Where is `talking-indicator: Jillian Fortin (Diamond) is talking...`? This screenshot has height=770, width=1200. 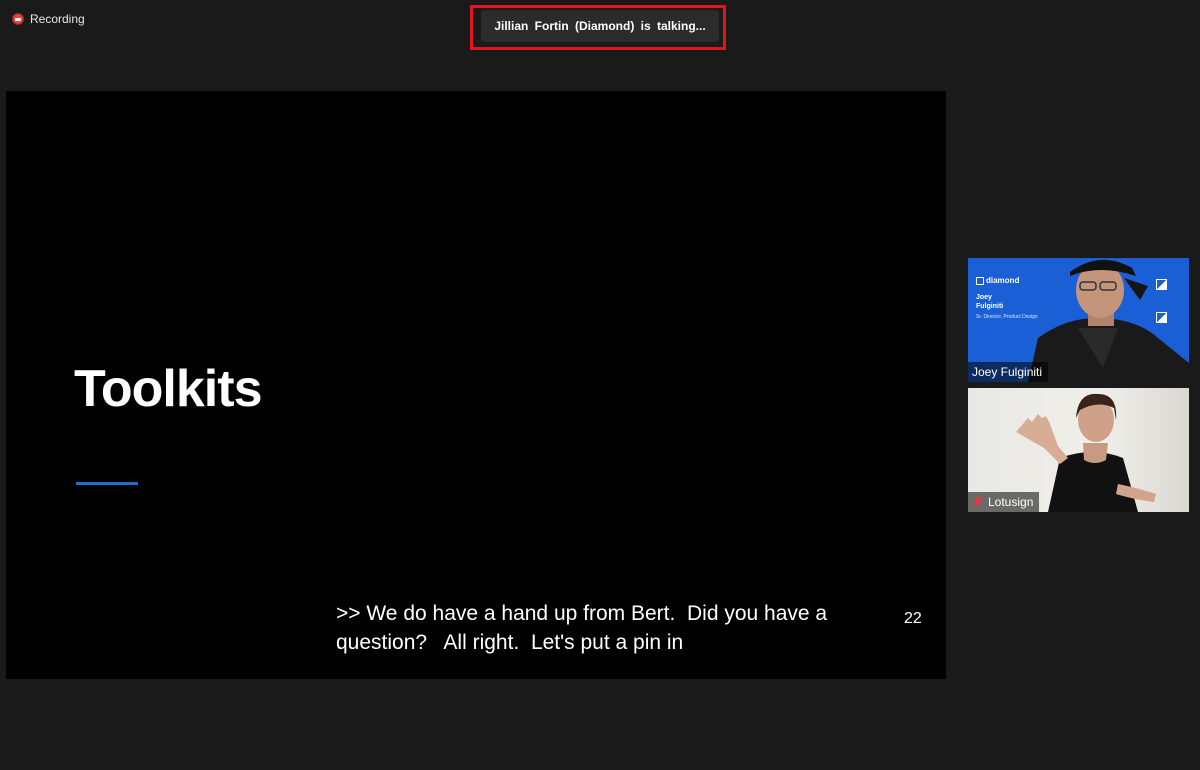
talking-indicator: Jillian Fortin (Diamond) is talking... is located at coordinates (600, 26).